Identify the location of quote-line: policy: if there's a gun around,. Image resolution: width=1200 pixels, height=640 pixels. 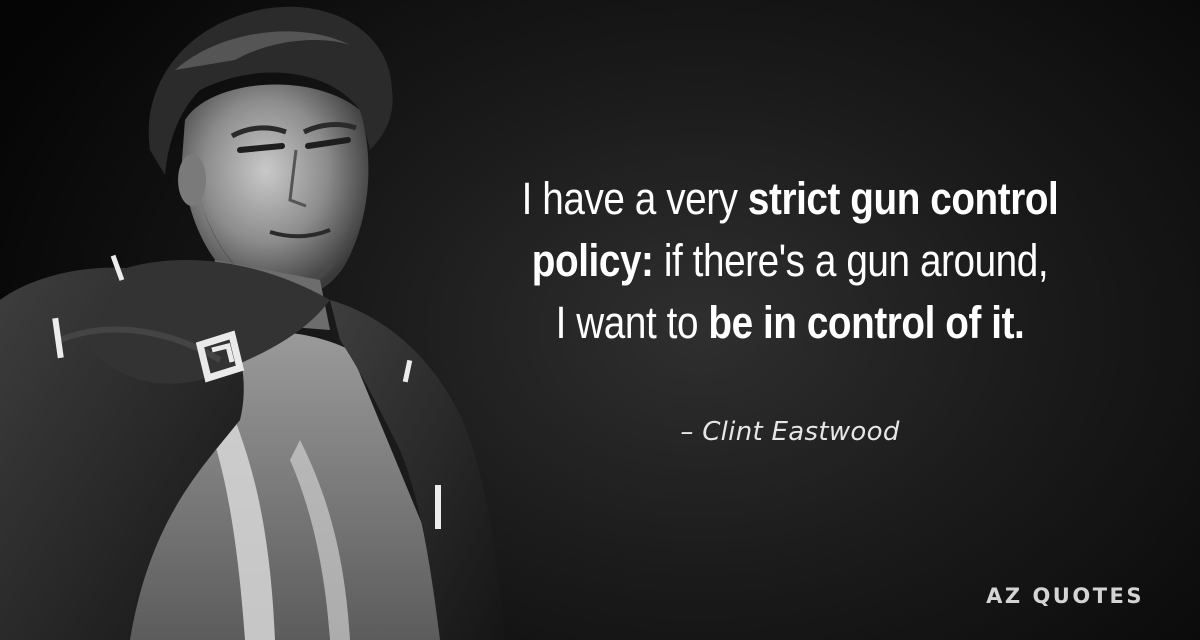
(790, 261).